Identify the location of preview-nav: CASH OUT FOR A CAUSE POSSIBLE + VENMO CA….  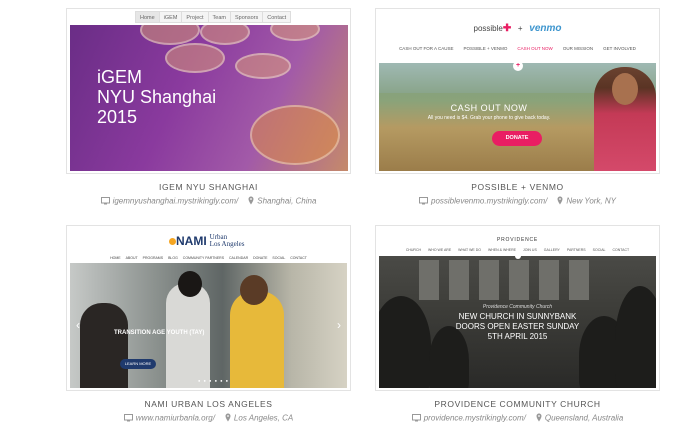
(517, 48).